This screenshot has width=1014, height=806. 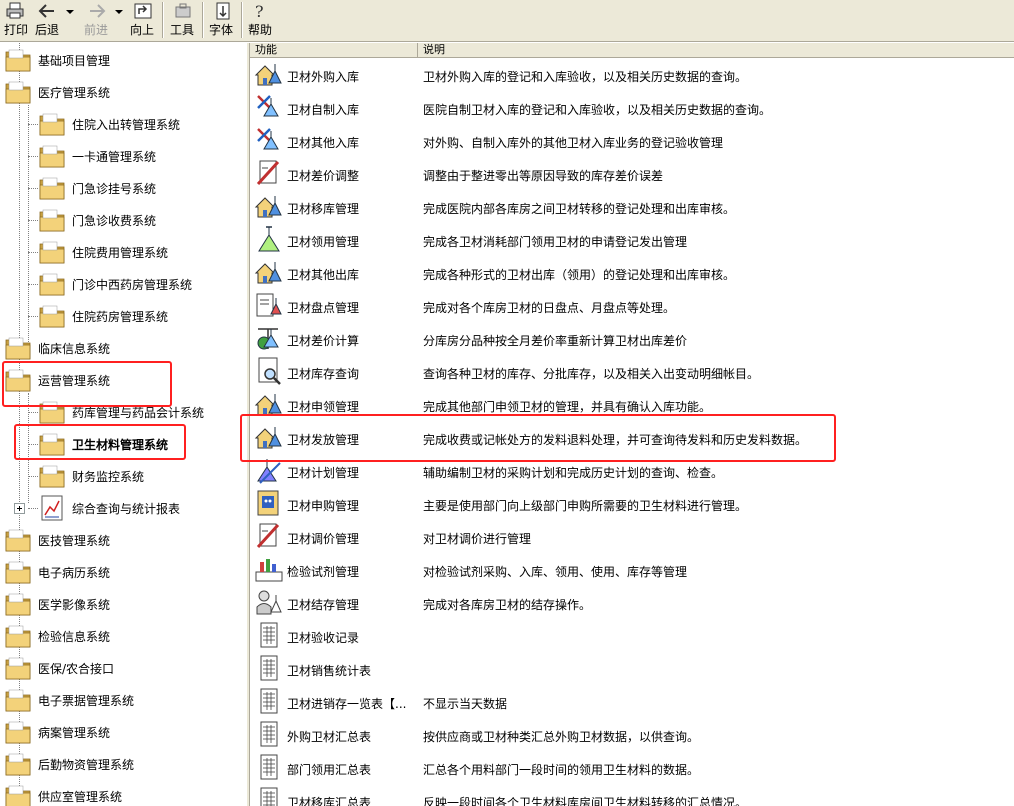 What do you see at coordinates (114, 157) in the screenshot?
I see `tree-item-label: 一卡通管理系统` at bounding box center [114, 157].